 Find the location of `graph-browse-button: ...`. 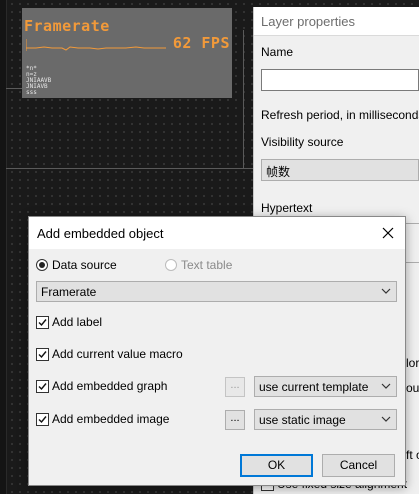

graph-browse-button: ... is located at coordinates (235, 387).